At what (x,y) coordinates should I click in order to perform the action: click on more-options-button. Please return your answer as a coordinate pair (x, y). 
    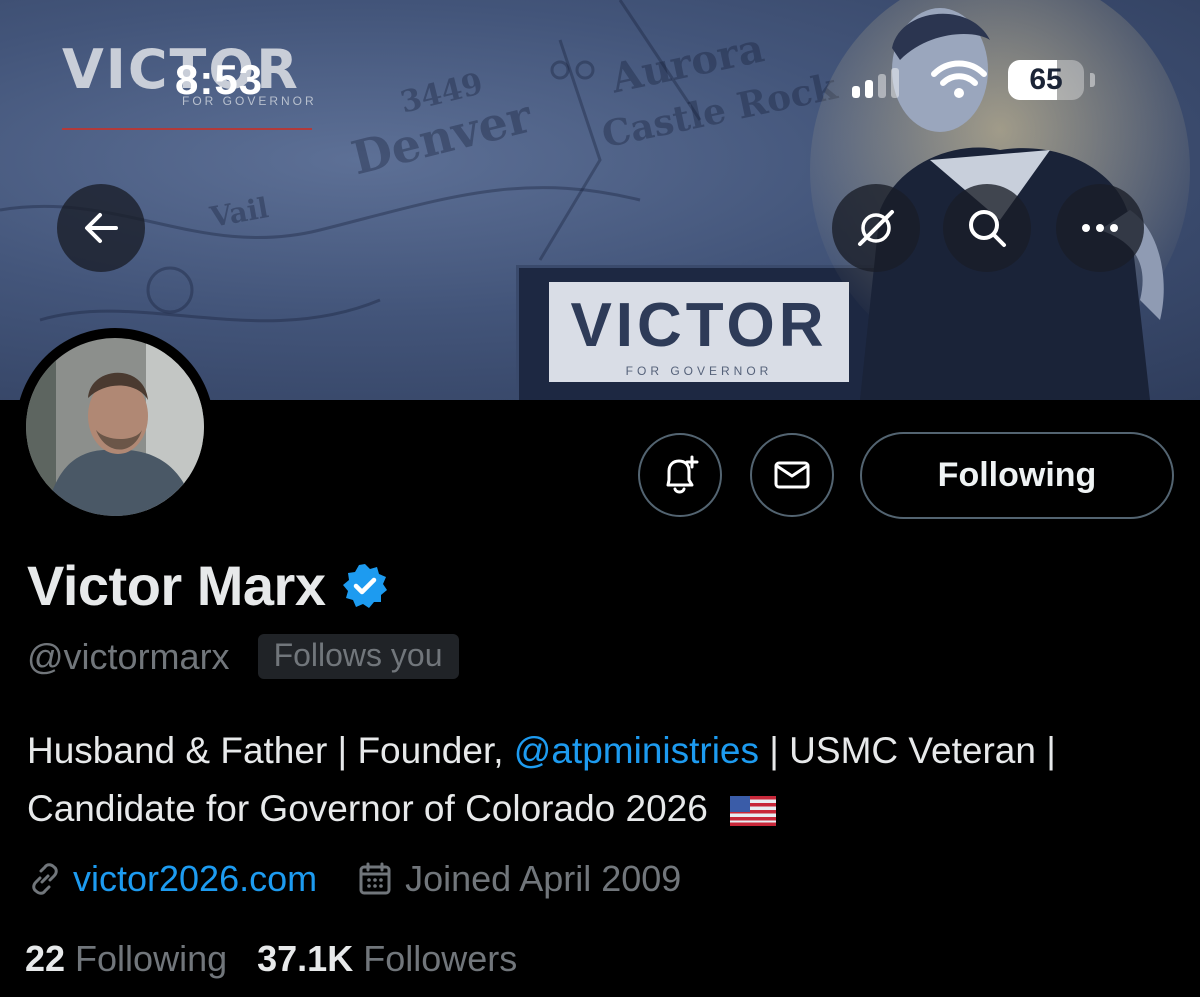
    Looking at the image, I should click on (1100, 228).